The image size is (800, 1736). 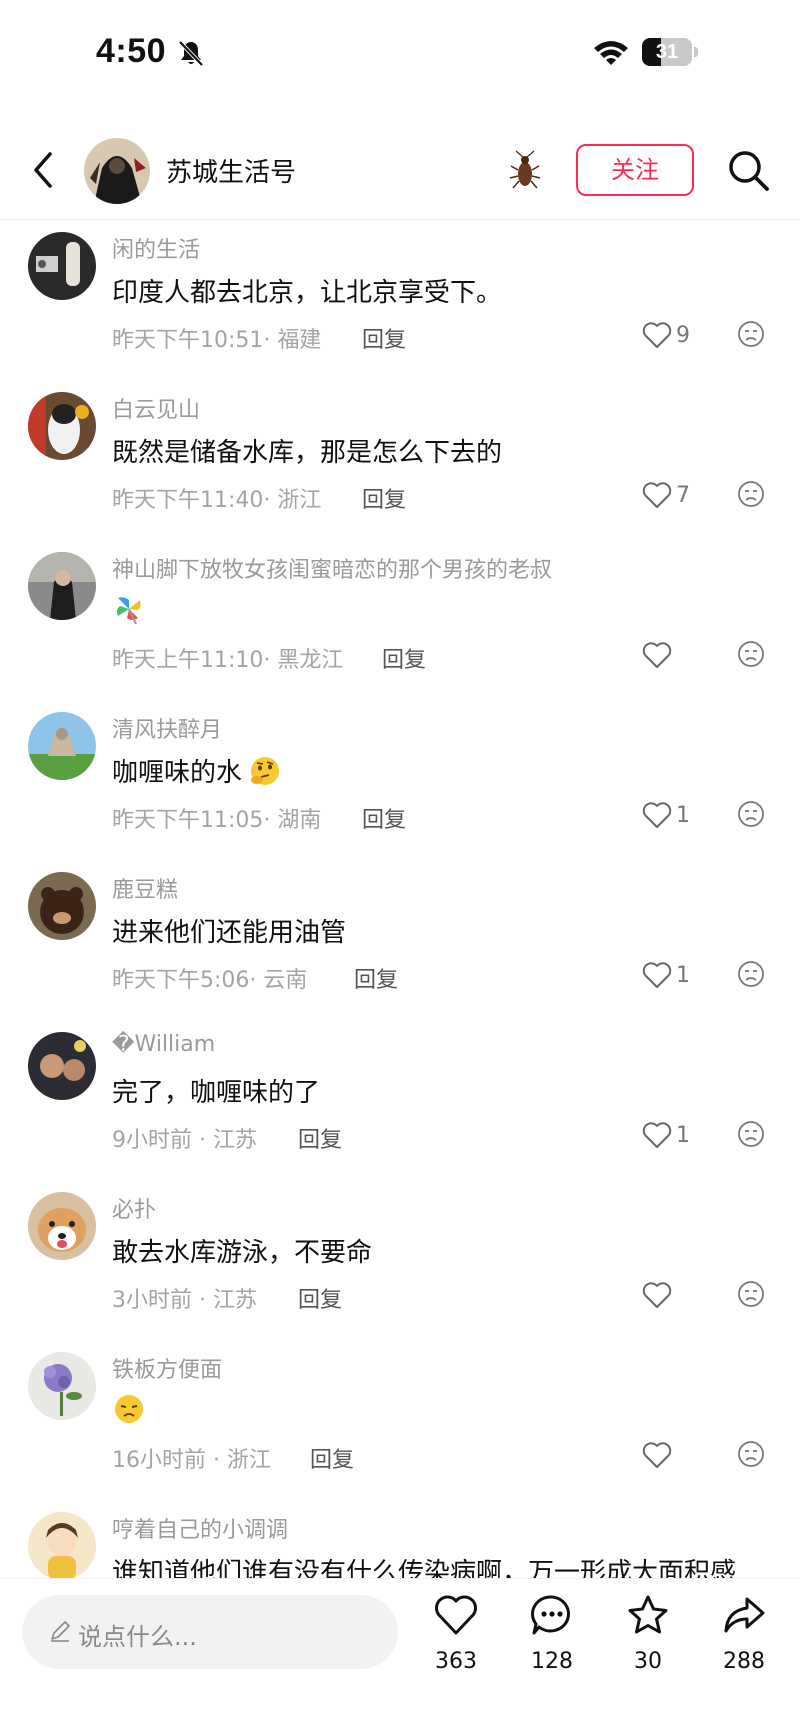 What do you see at coordinates (648, 1638) in the screenshot?
I see `favorite-action-button: 30` at bounding box center [648, 1638].